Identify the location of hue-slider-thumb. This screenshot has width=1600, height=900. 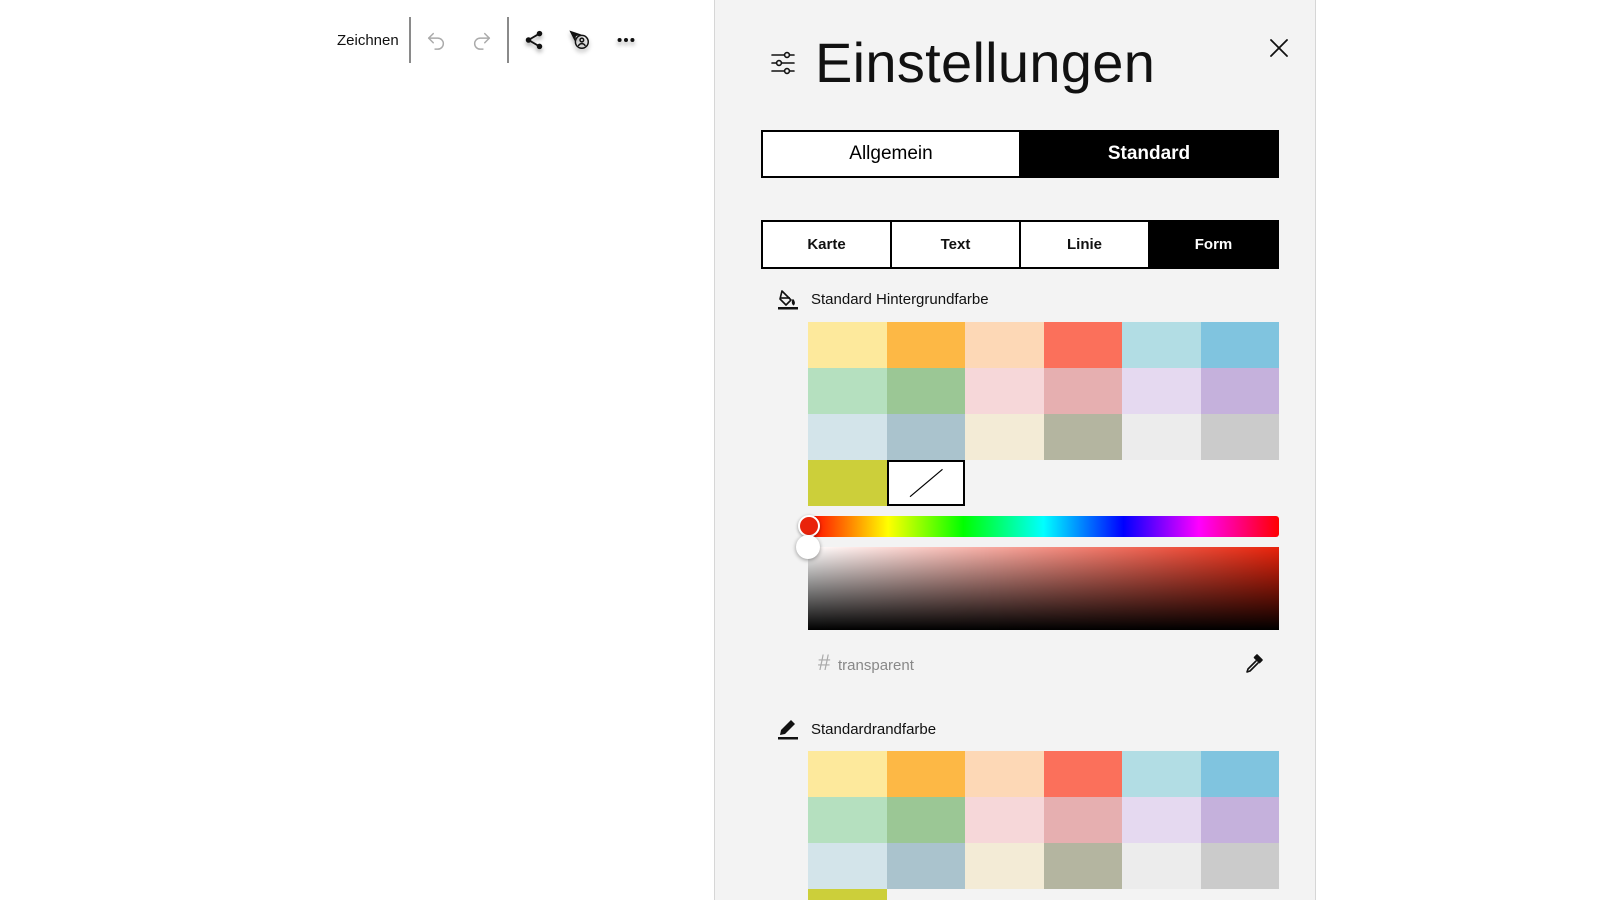
(809, 526).